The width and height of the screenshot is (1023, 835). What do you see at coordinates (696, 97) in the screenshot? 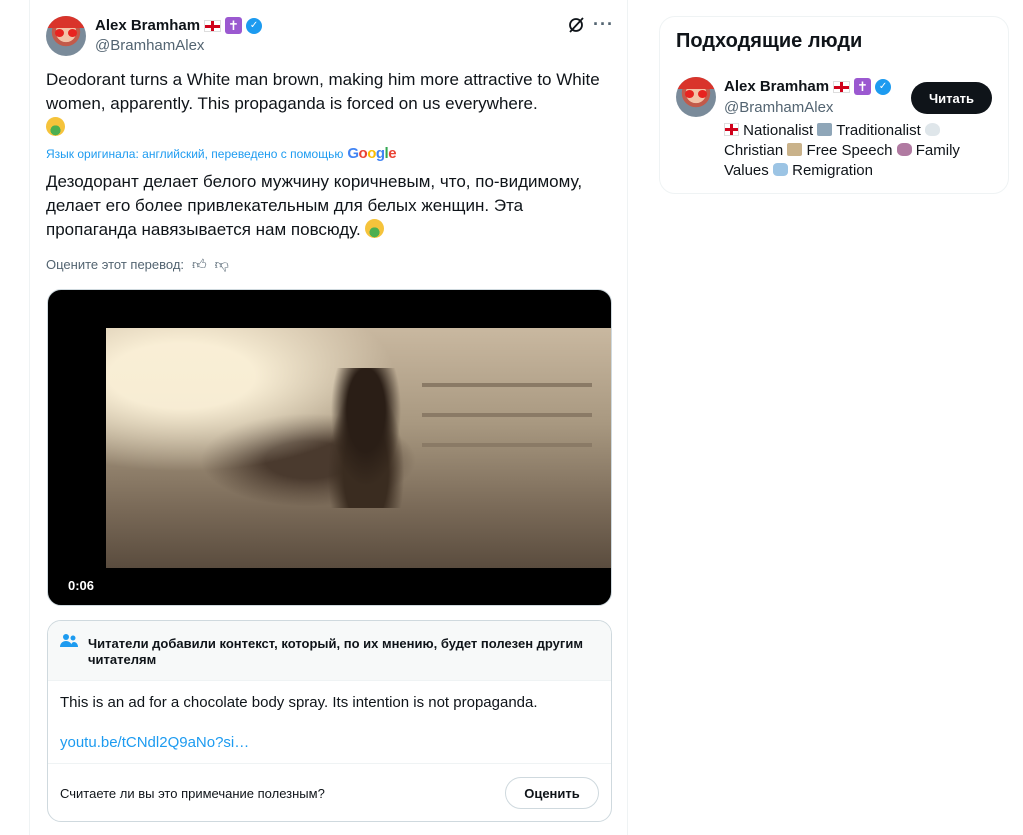
I see `suggested-avatar` at bounding box center [696, 97].